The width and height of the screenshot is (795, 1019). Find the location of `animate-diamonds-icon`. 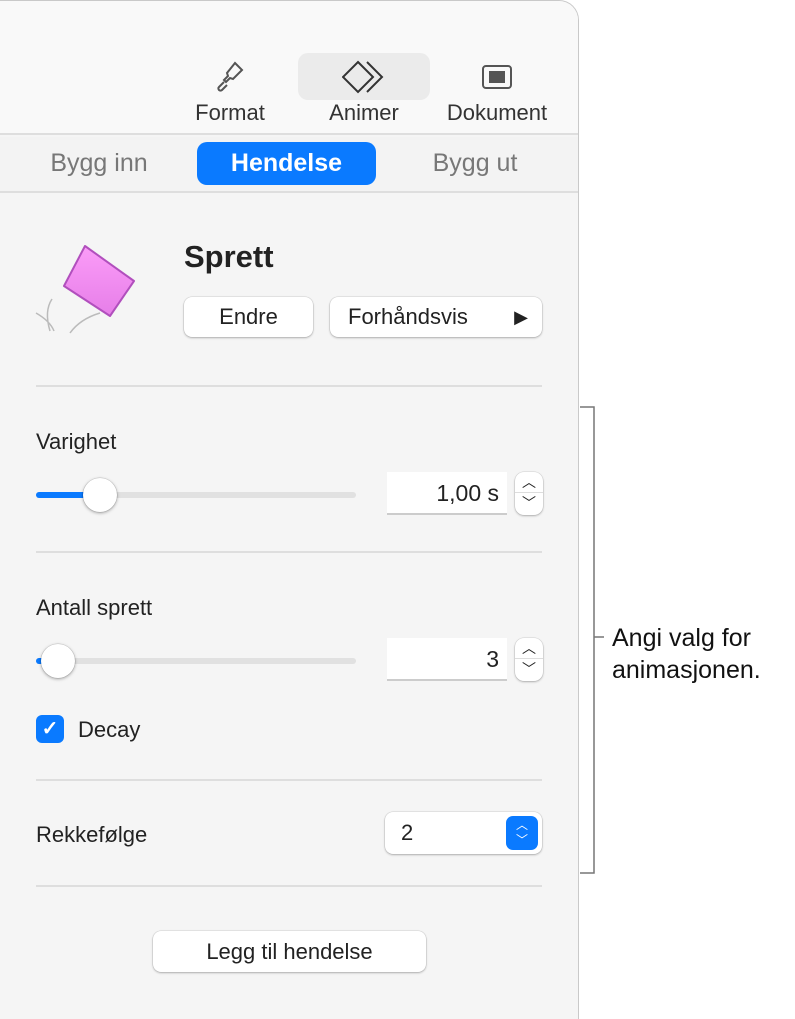

animate-diamonds-icon is located at coordinates (364, 77).